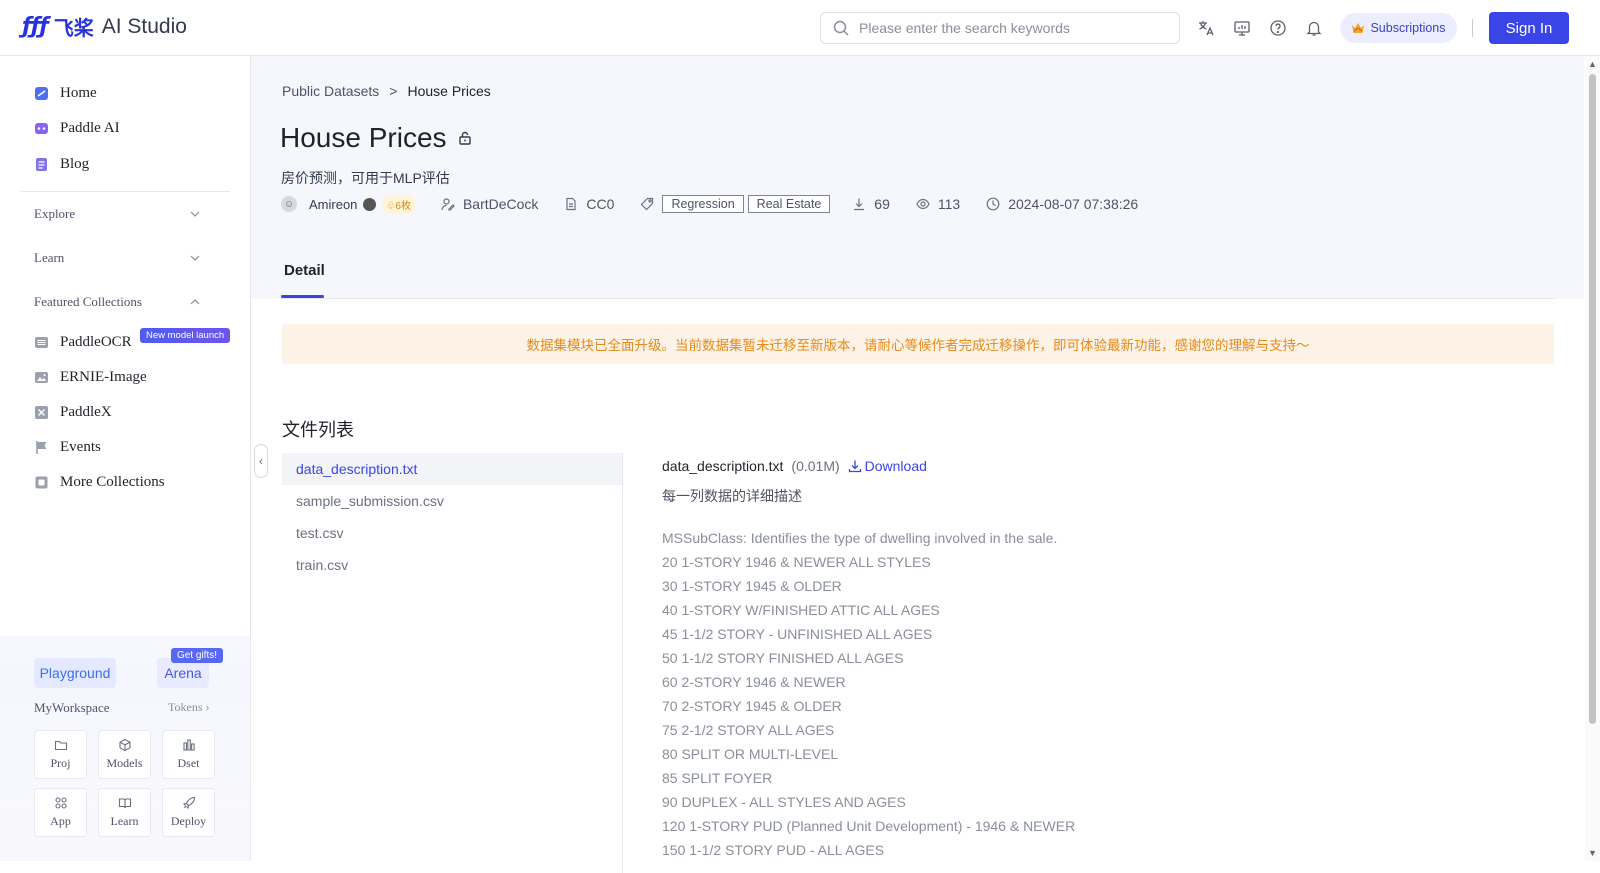 The width and height of the screenshot is (1600, 873). I want to click on tile-label: Proj, so click(60, 763).